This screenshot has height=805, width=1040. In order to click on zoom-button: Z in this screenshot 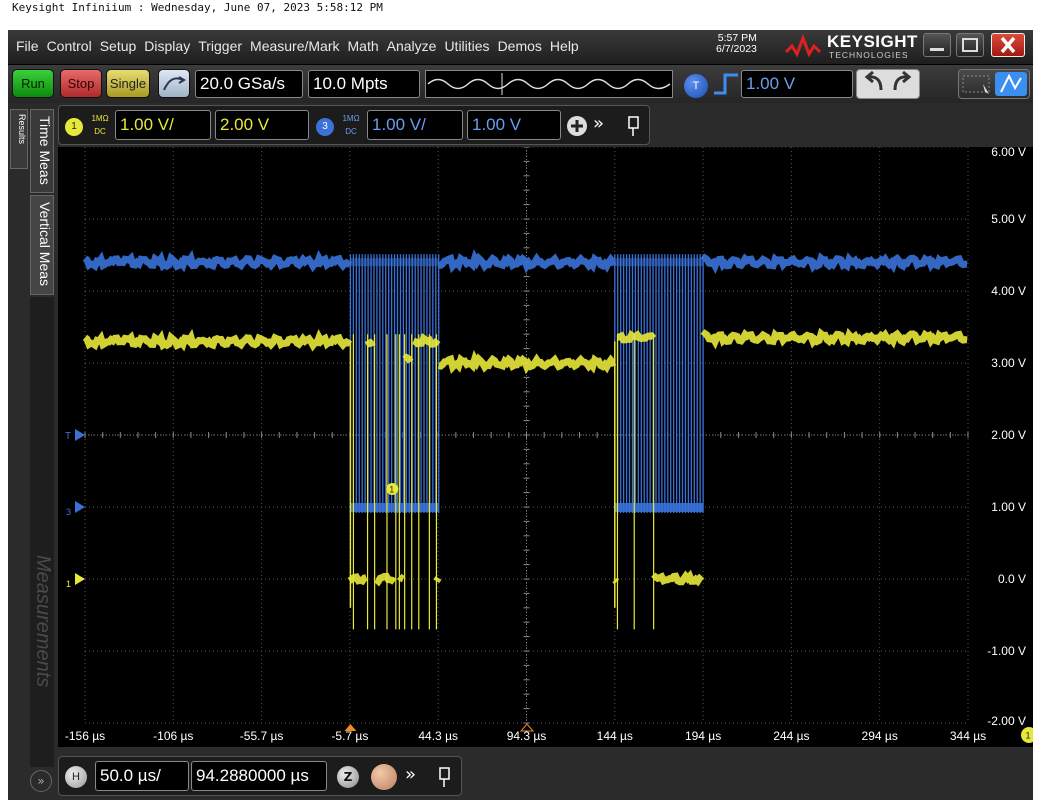, I will do `click(348, 777)`.